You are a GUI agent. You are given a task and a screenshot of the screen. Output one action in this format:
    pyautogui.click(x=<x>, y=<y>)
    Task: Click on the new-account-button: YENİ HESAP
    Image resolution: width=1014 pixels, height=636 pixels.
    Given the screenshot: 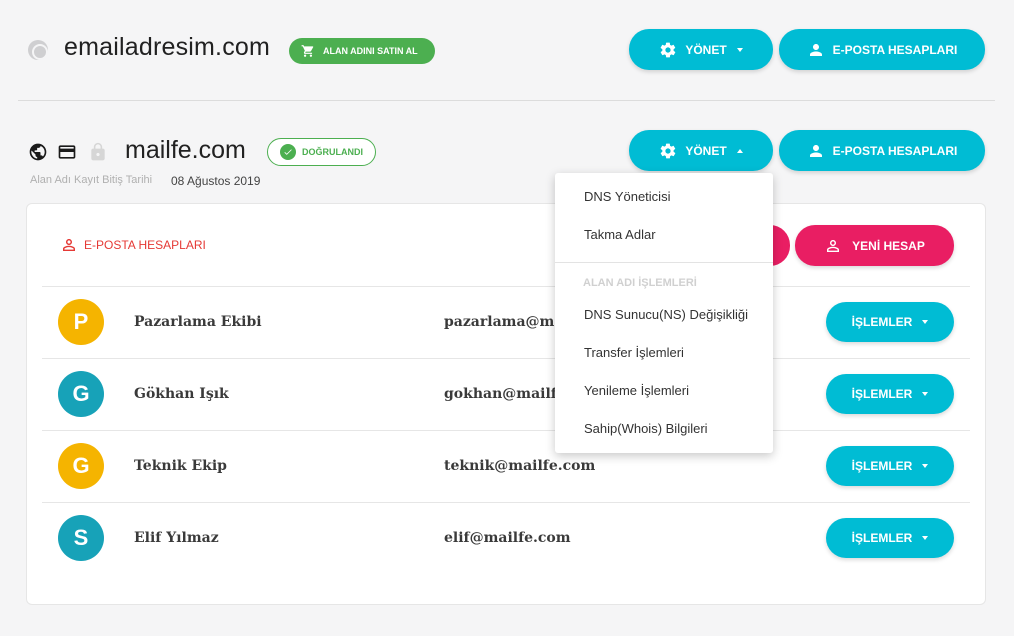 What is the action you would take?
    pyautogui.click(x=874, y=245)
    